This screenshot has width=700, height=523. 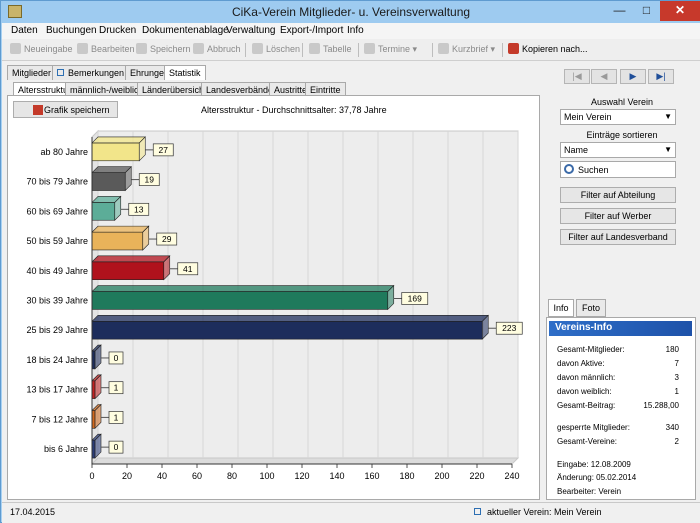 What do you see at coordinates (538, 512) in the screenshot?
I see `status-verein: aktueller Verein: Mein Verein` at bounding box center [538, 512].